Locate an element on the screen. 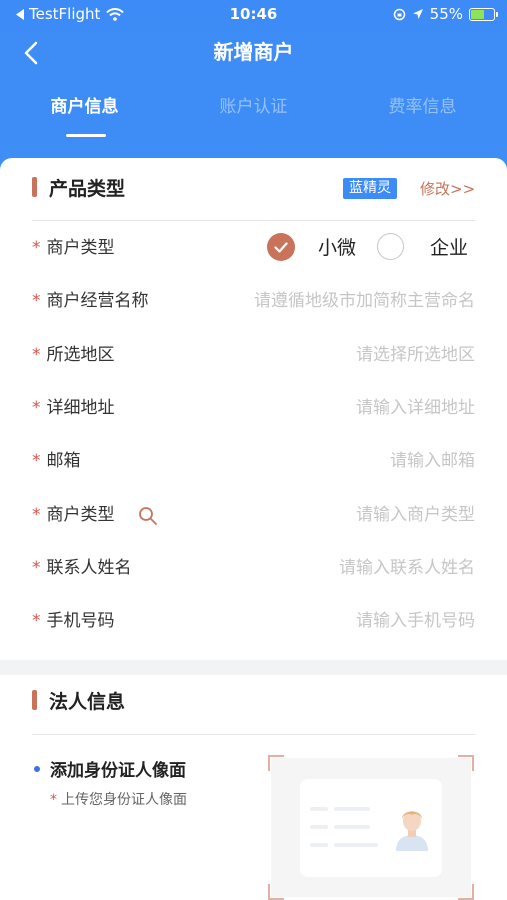 The width and height of the screenshot is (507, 900). radio-micro-checked is located at coordinates (281, 247).